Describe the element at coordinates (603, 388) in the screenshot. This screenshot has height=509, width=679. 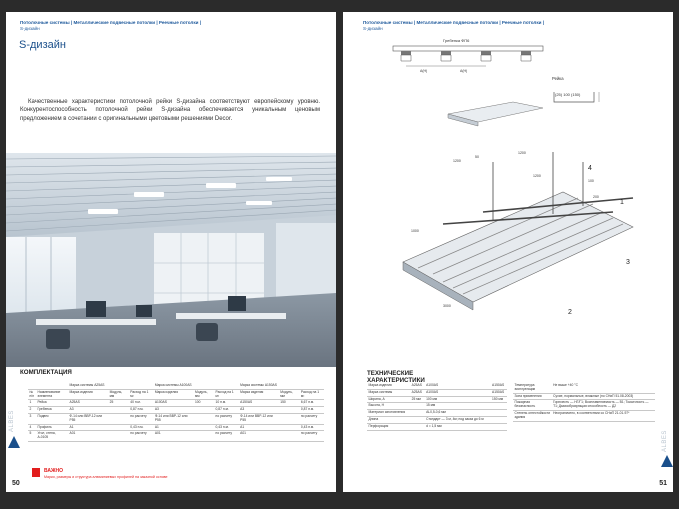
I see `table-cell: Не выше +40 °С` at that location.